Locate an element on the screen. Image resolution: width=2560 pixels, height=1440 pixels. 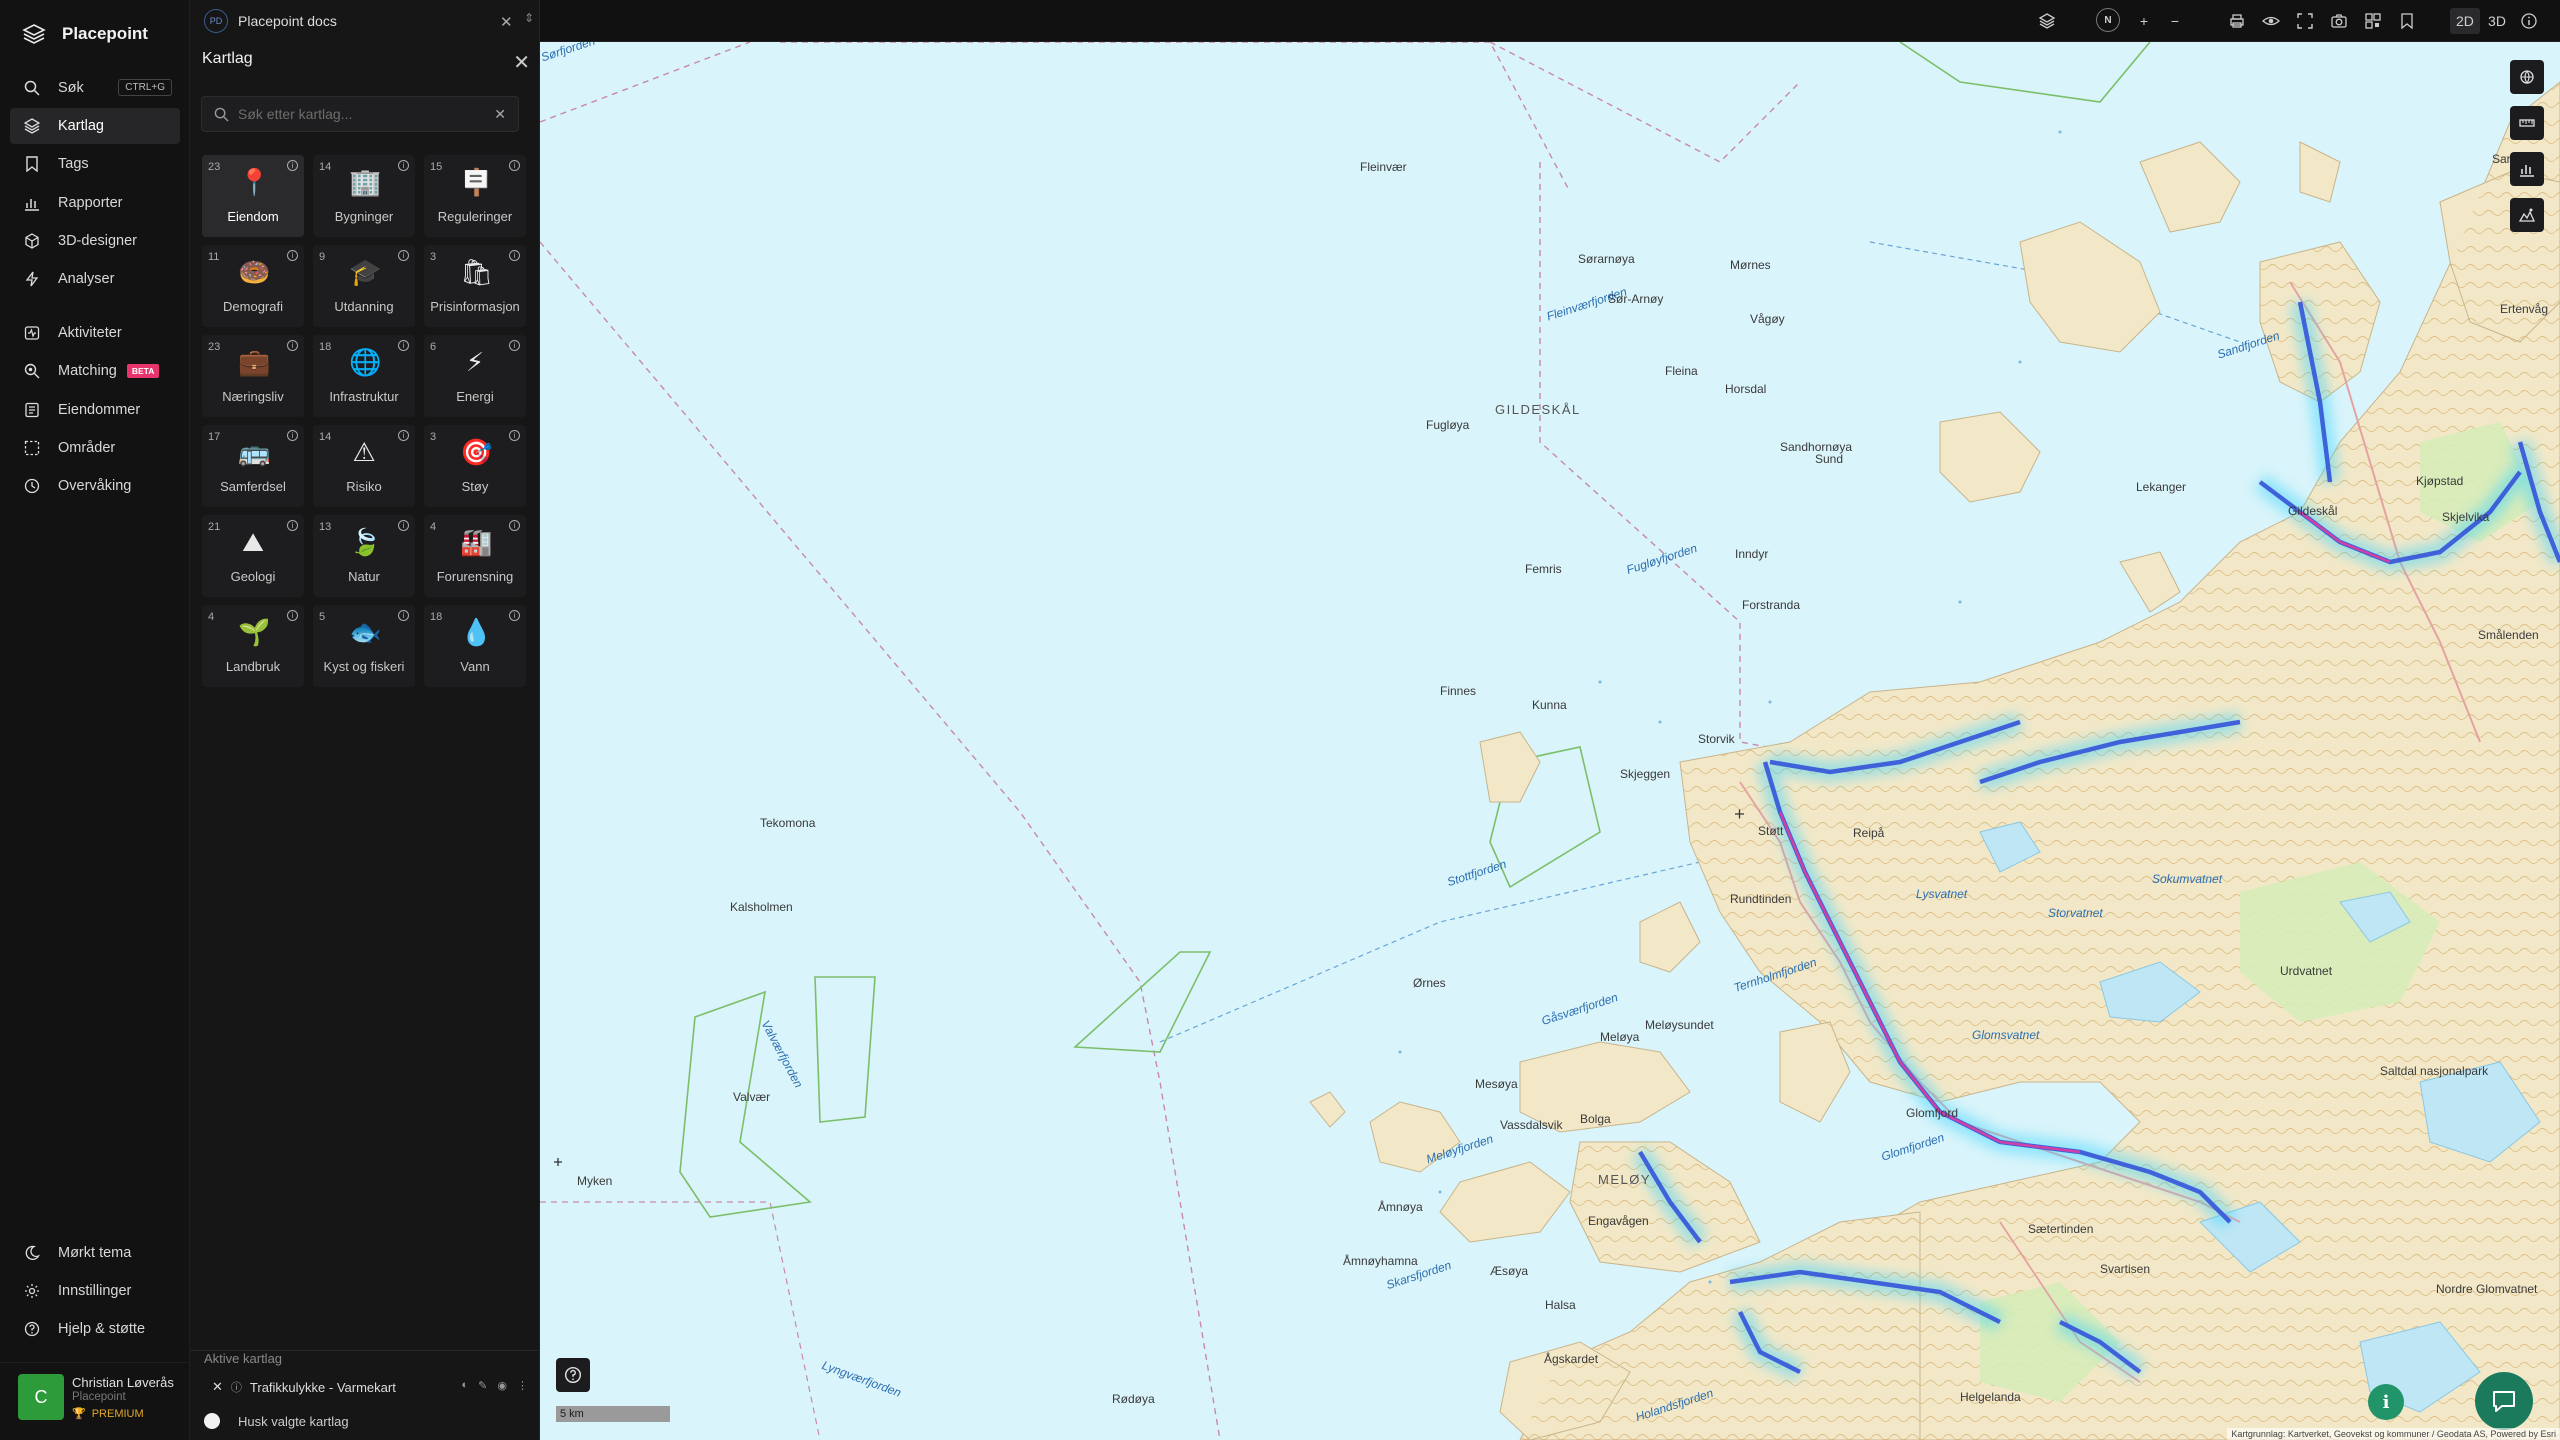
layer-category-risiko: 14 i ⚠ Risiko is located at coordinates (364, 466).